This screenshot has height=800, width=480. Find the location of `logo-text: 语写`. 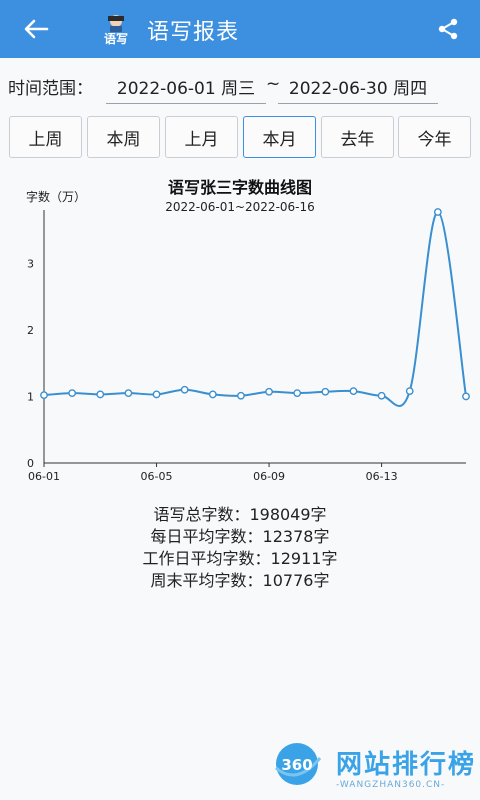

logo-text: 语写 is located at coordinates (116, 38).